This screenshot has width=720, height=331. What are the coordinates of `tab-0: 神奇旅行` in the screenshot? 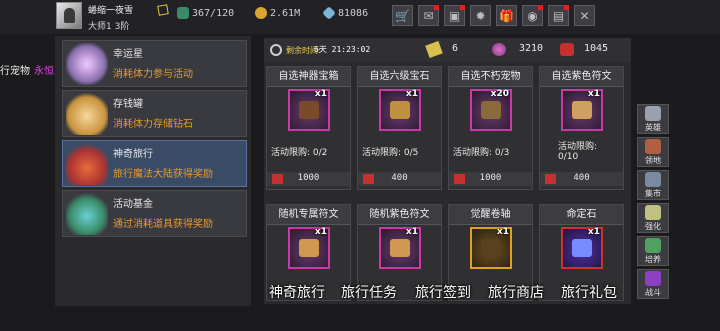 It's located at (297, 292).